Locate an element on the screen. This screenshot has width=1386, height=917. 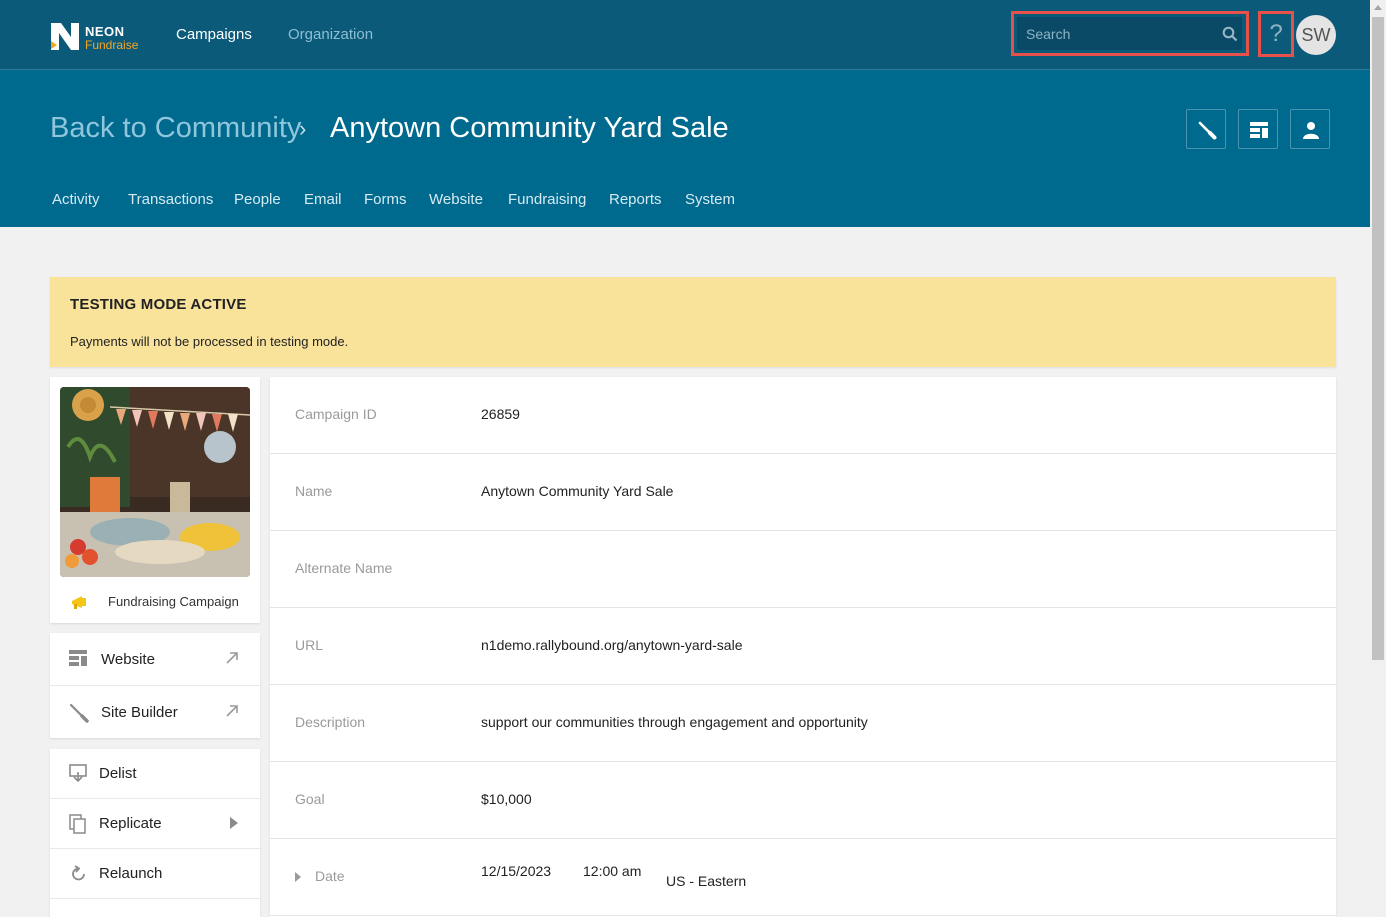
goal-value: $10,000 is located at coordinates (506, 799).